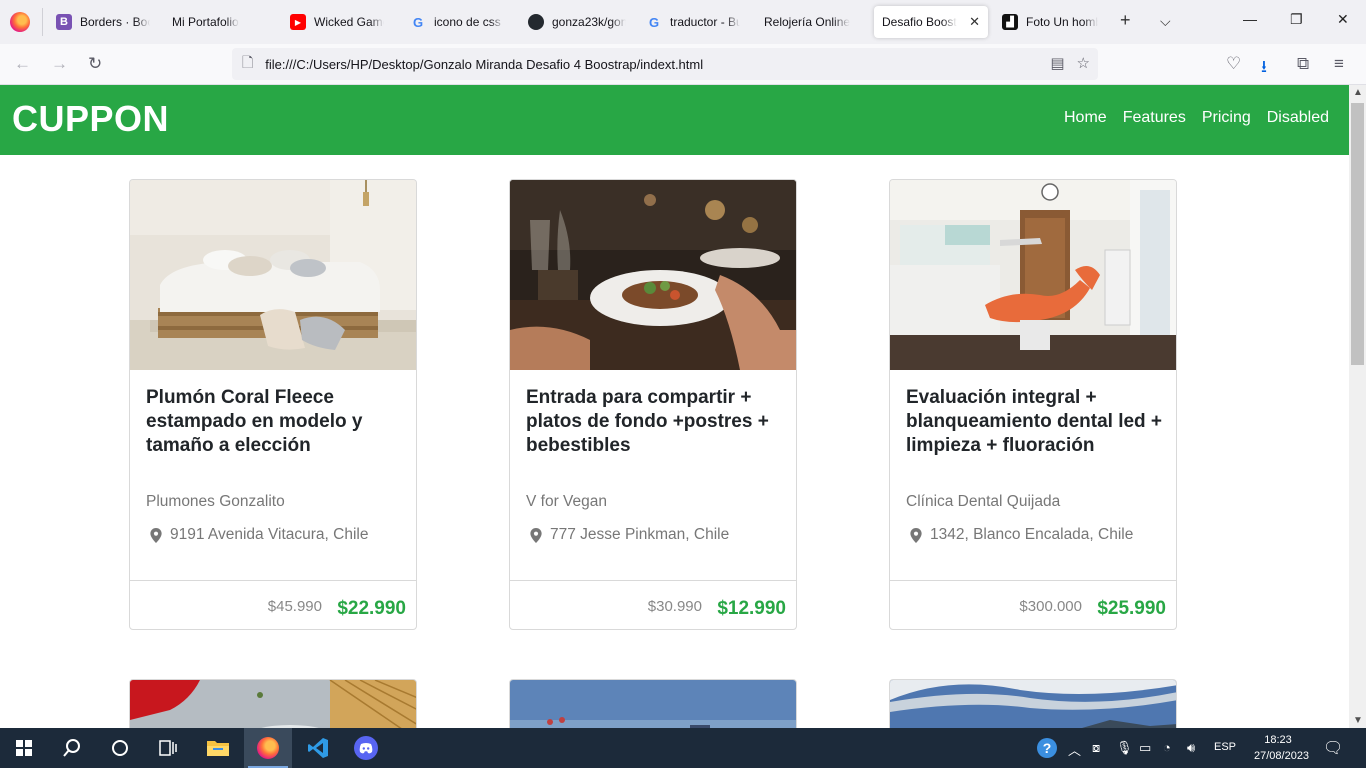 The height and width of the screenshot is (768, 1366). I want to click on reader-view-icon: ▤, so click(1057, 63).